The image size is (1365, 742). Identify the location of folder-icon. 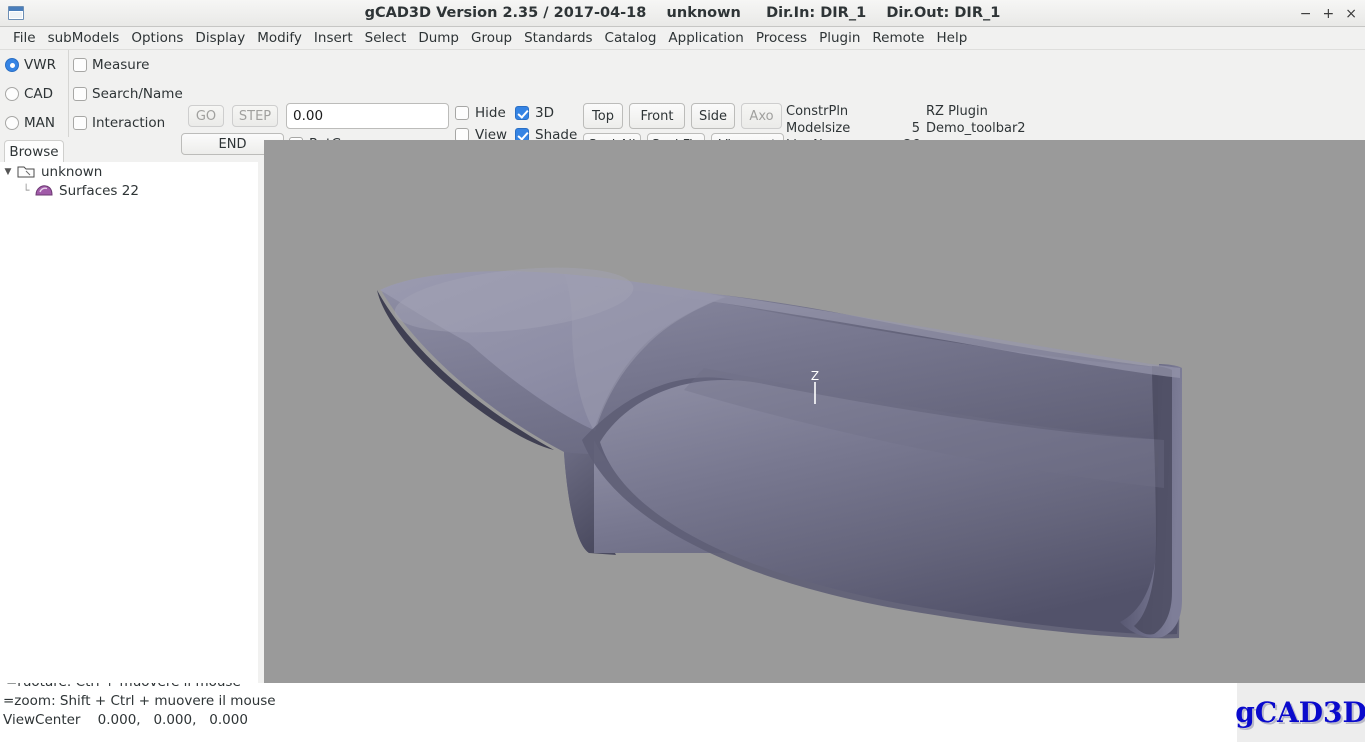
(26, 172).